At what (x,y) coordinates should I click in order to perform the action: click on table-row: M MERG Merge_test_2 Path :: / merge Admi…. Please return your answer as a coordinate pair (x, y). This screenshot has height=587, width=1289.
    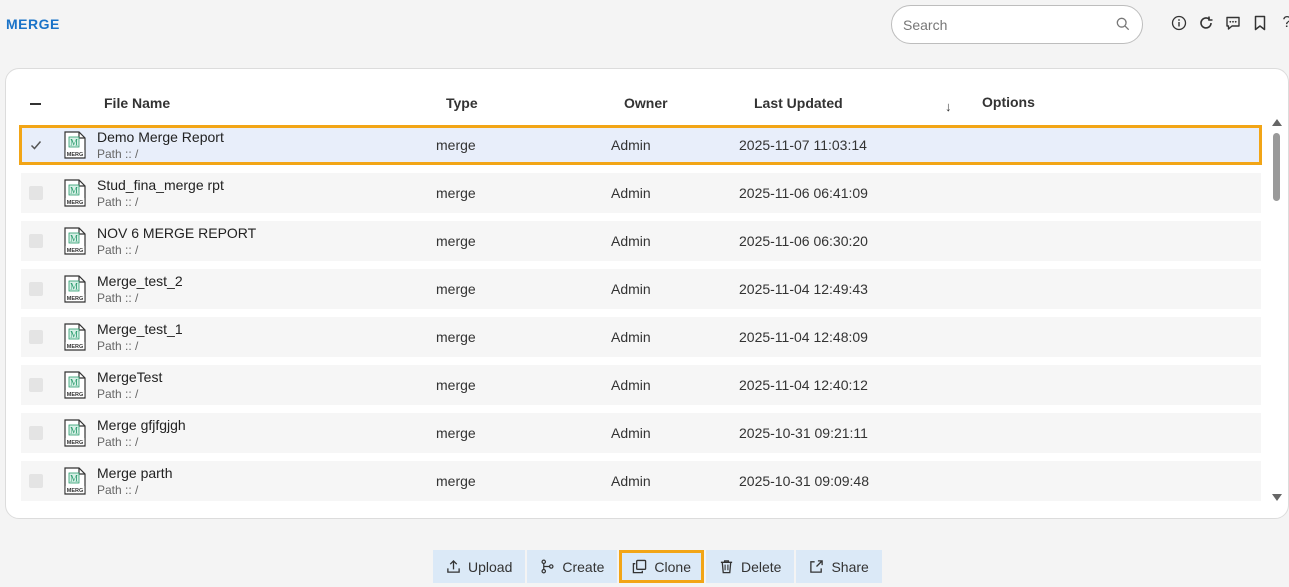
    Looking at the image, I should click on (641, 289).